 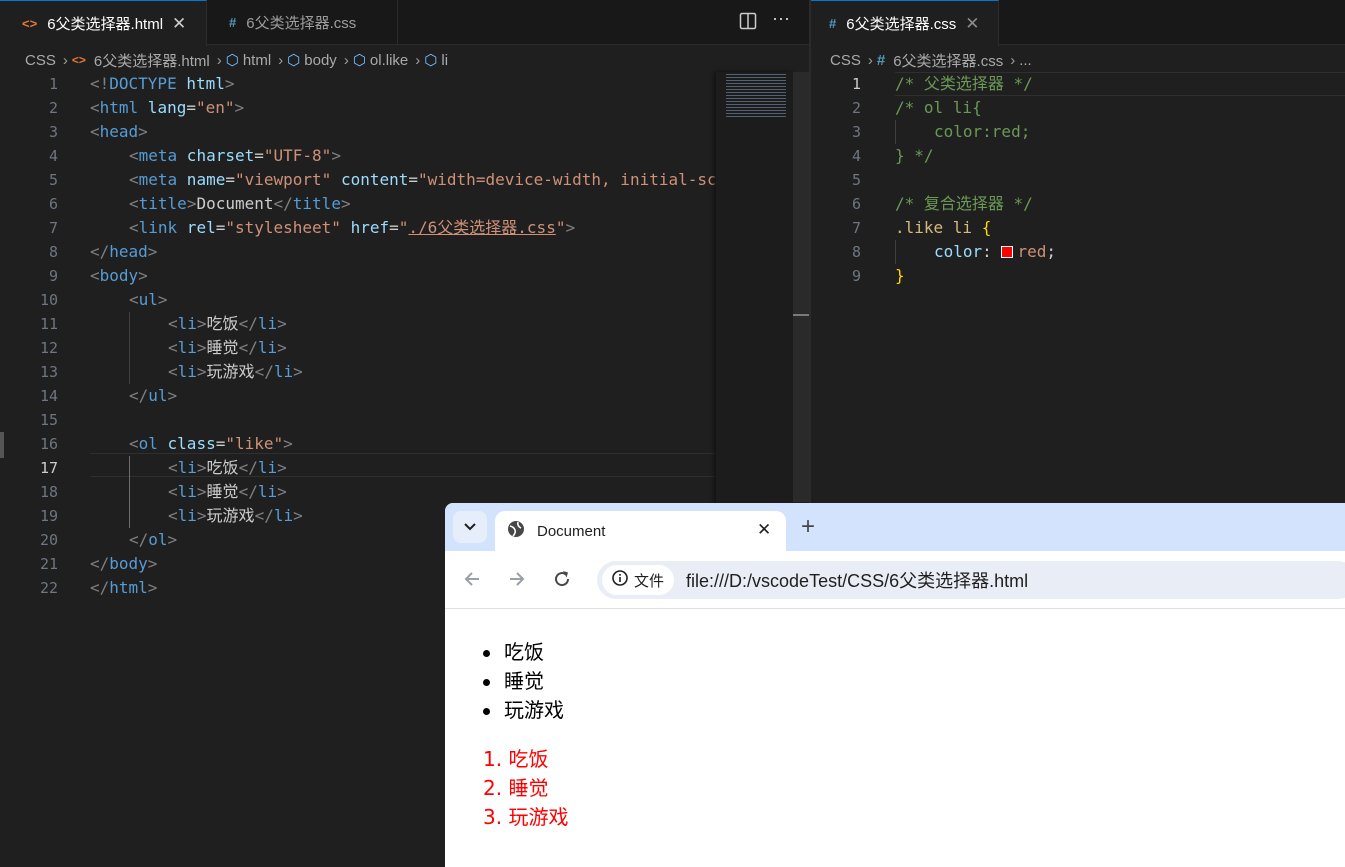 What do you see at coordinates (48, 588) in the screenshot?
I see `line-number: 22` at bounding box center [48, 588].